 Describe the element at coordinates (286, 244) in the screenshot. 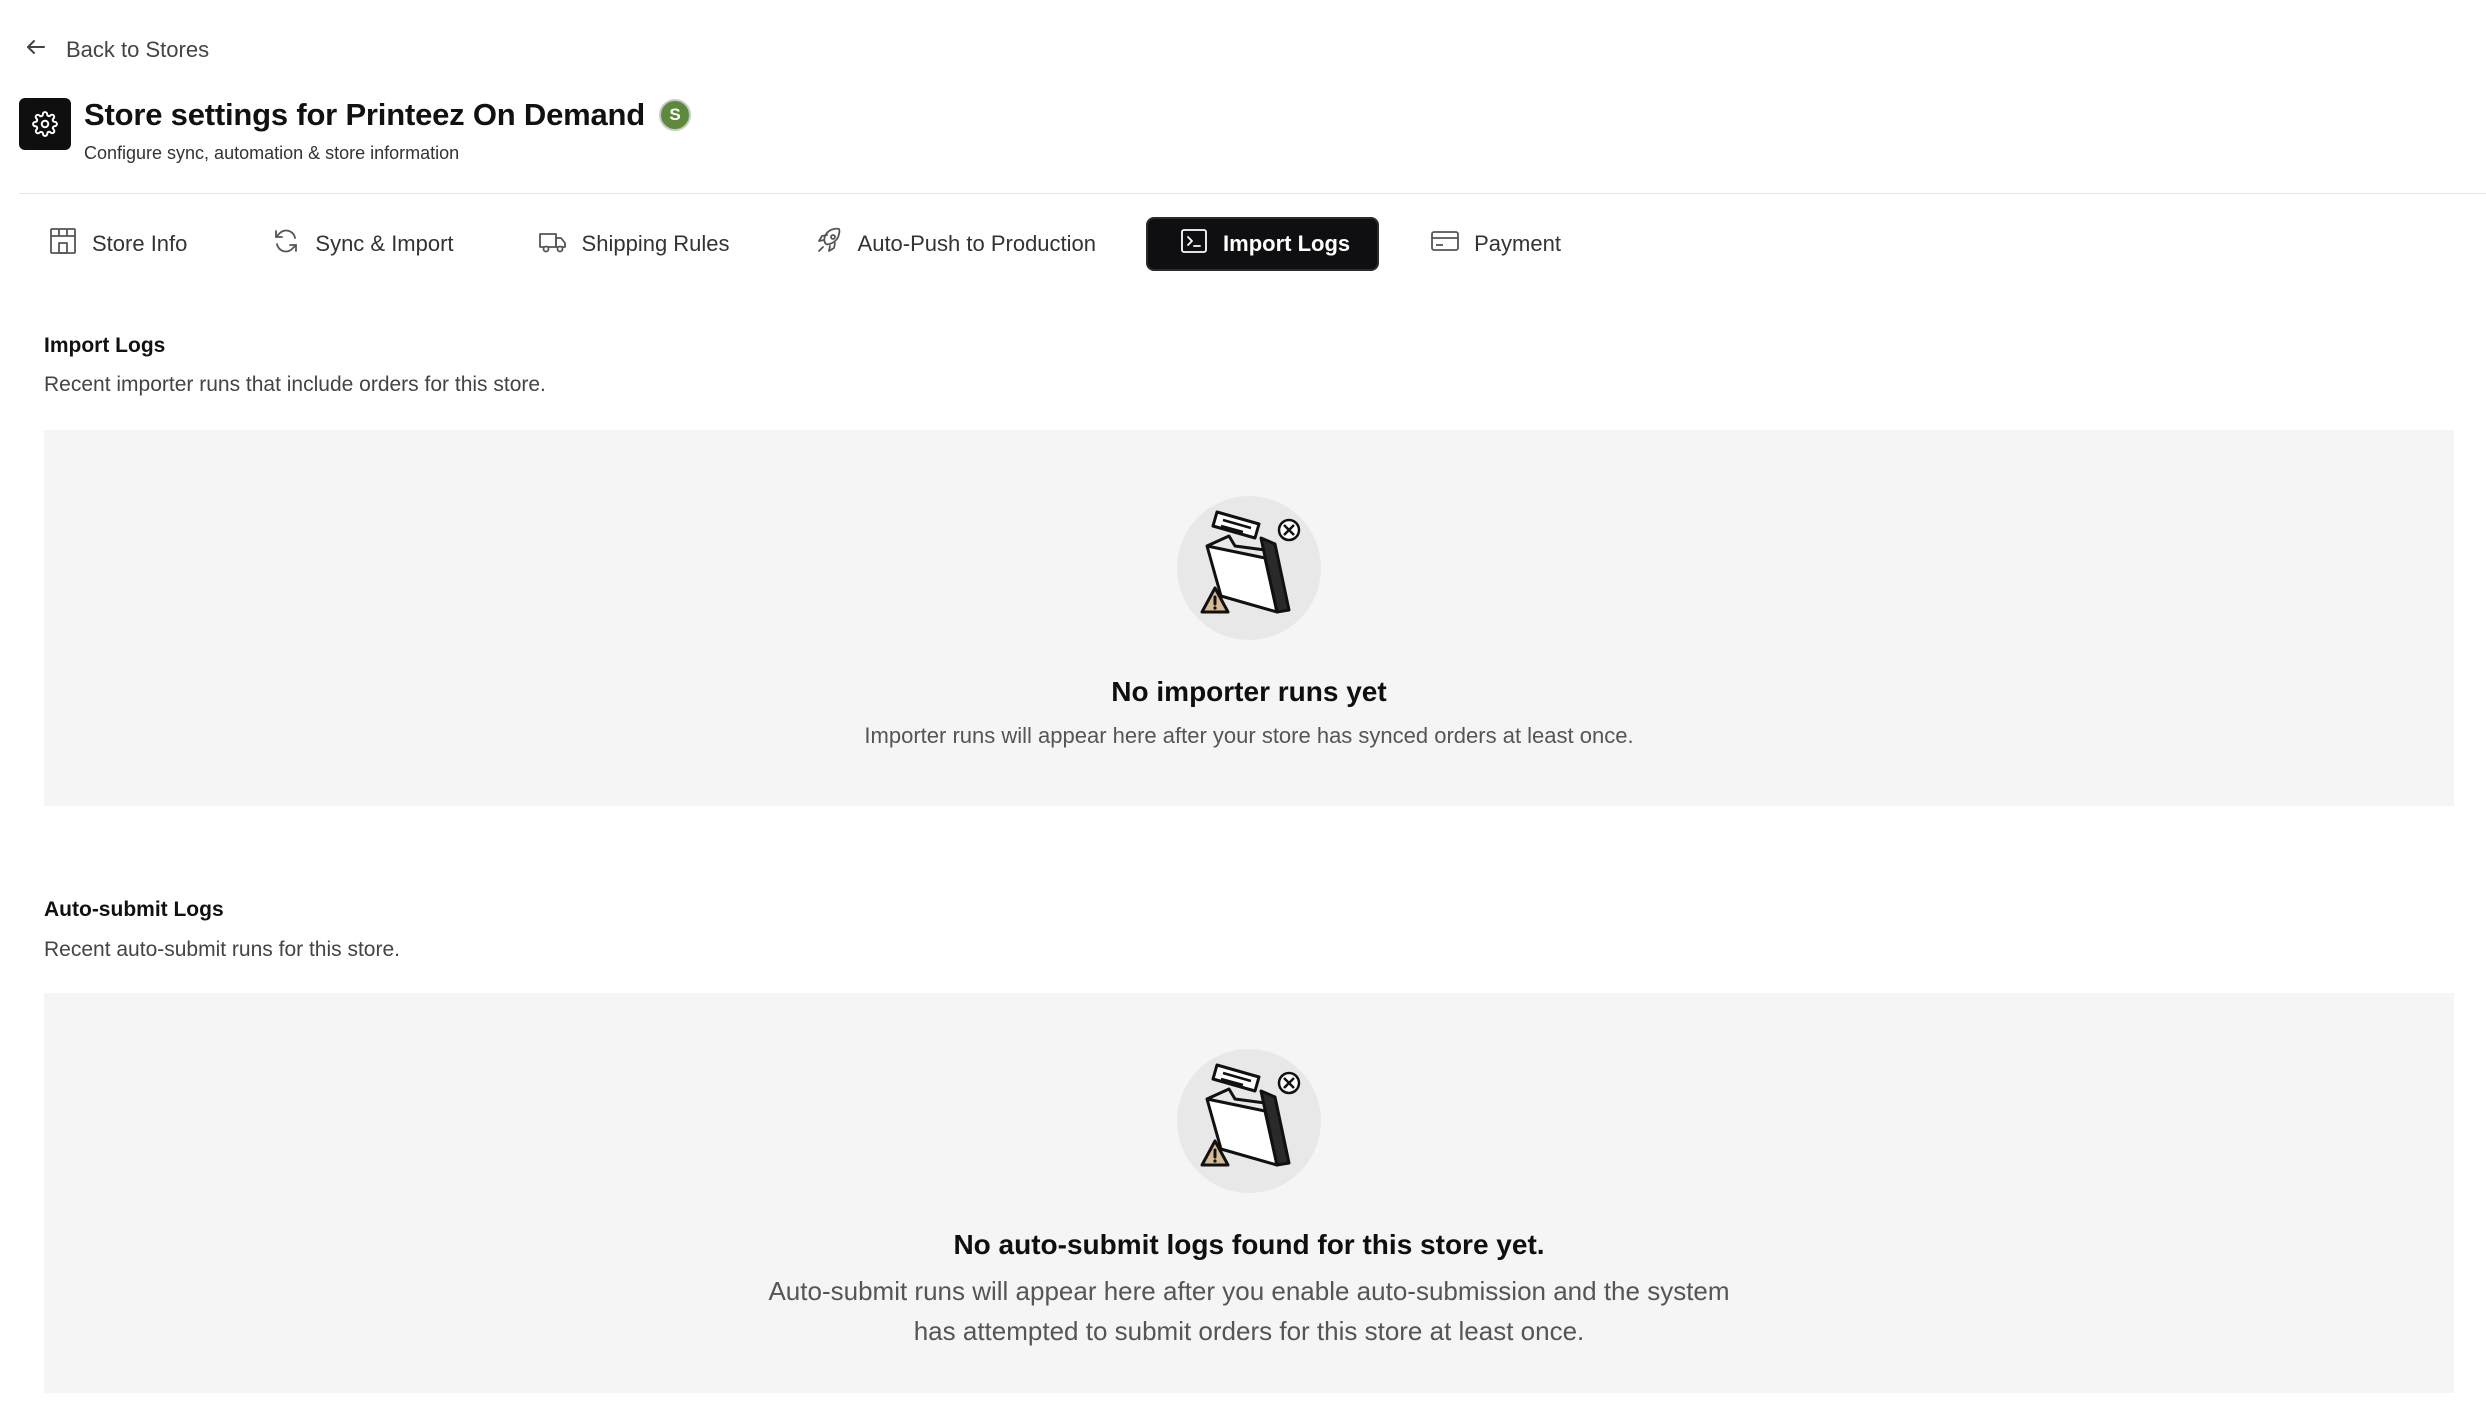

I see `refresh-icon` at that location.